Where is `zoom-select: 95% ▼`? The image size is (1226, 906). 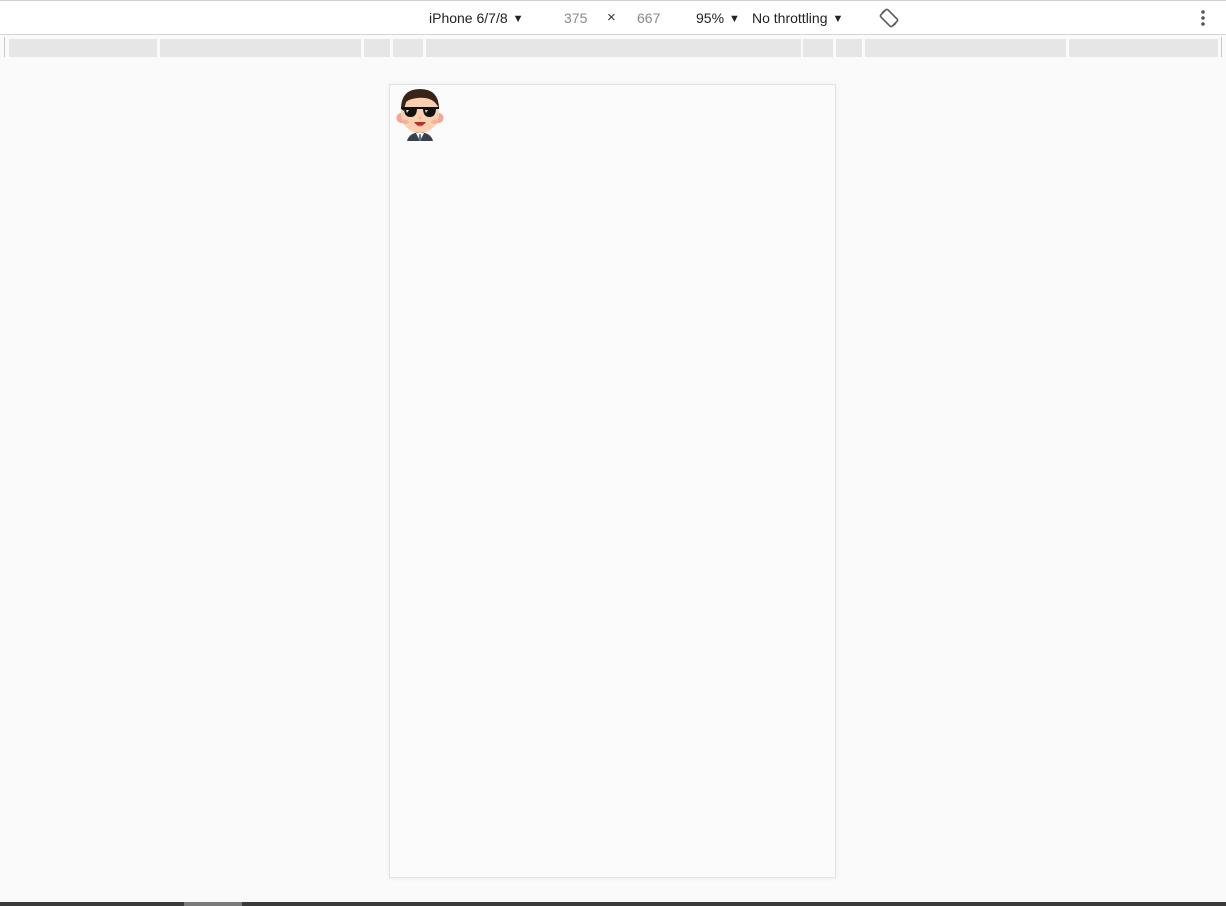
zoom-select: 95% ▼ is located at coordinates (718, 18).